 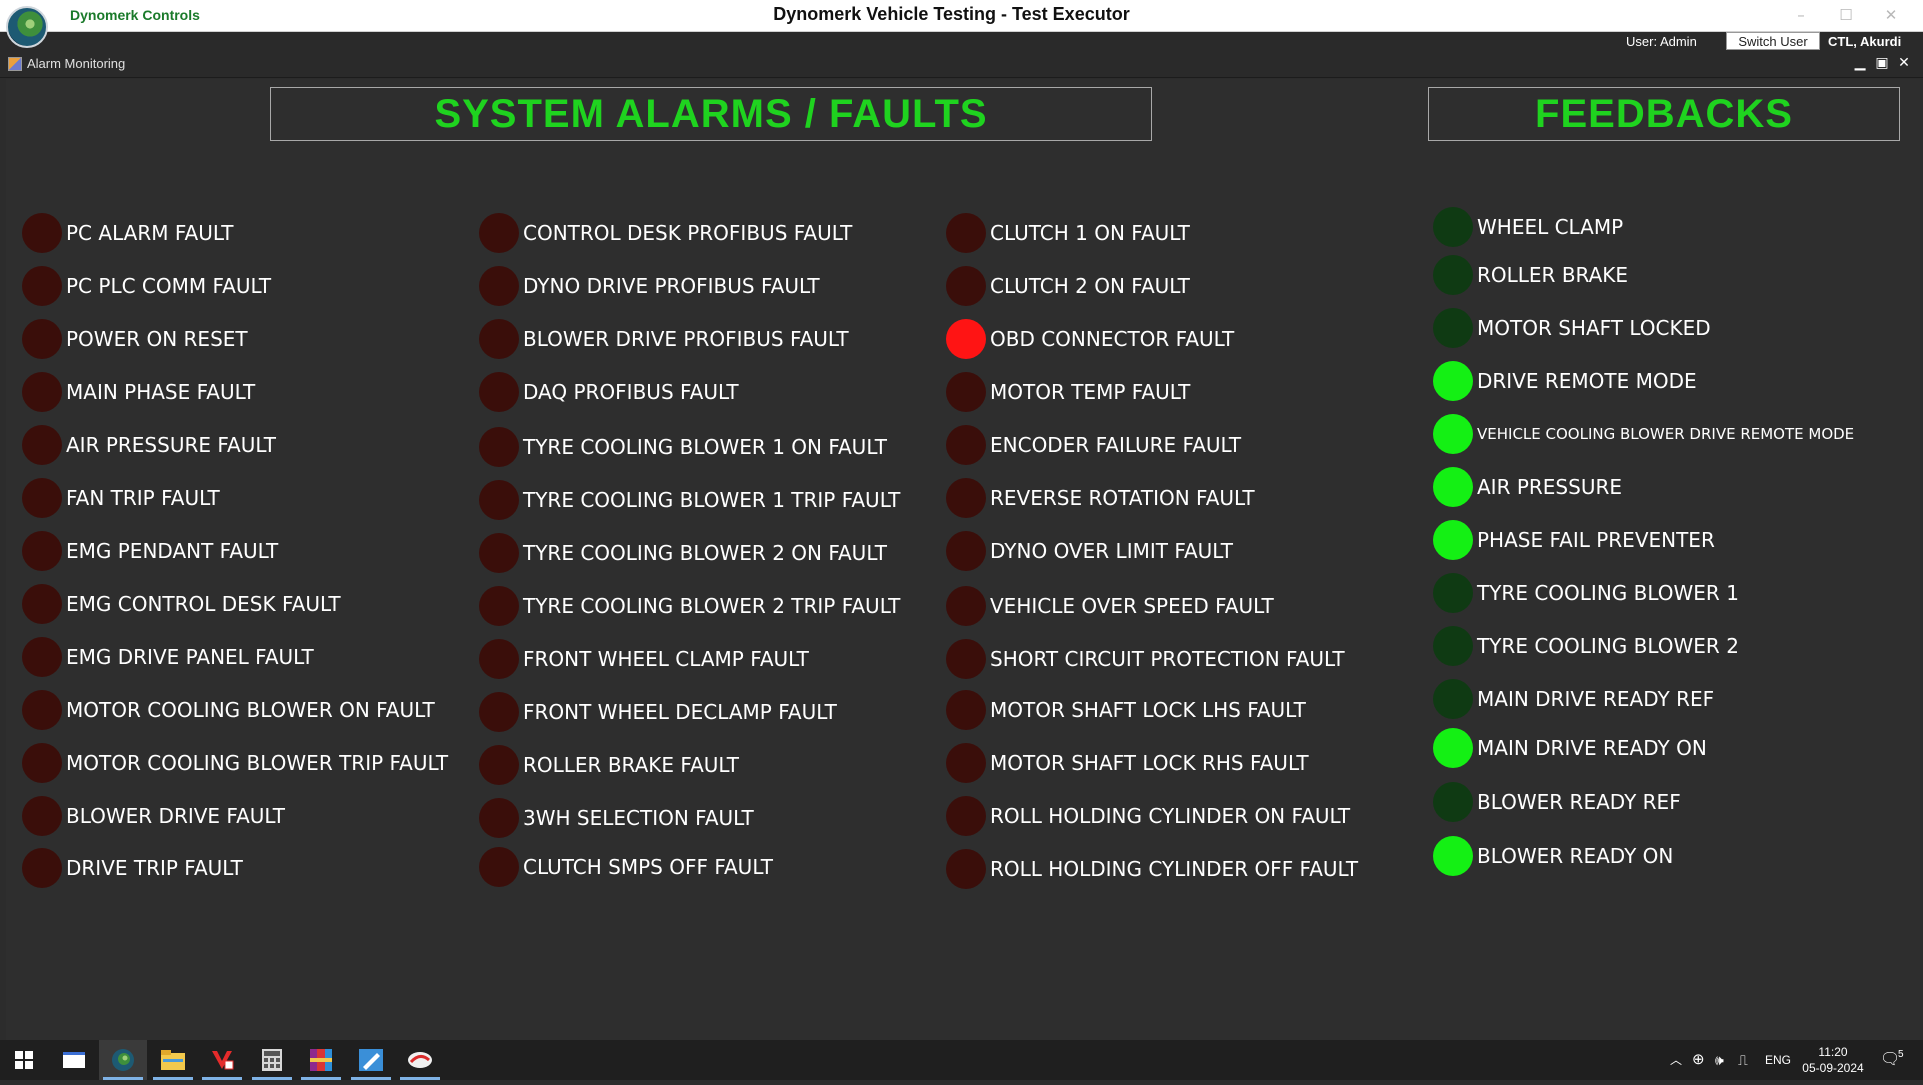 What do you see at coordinates (1132, 606) in the screenshot?
I see `alarm-label: VEHICLE OVER SPEED FAULT` at bounding box center [1132, 606].